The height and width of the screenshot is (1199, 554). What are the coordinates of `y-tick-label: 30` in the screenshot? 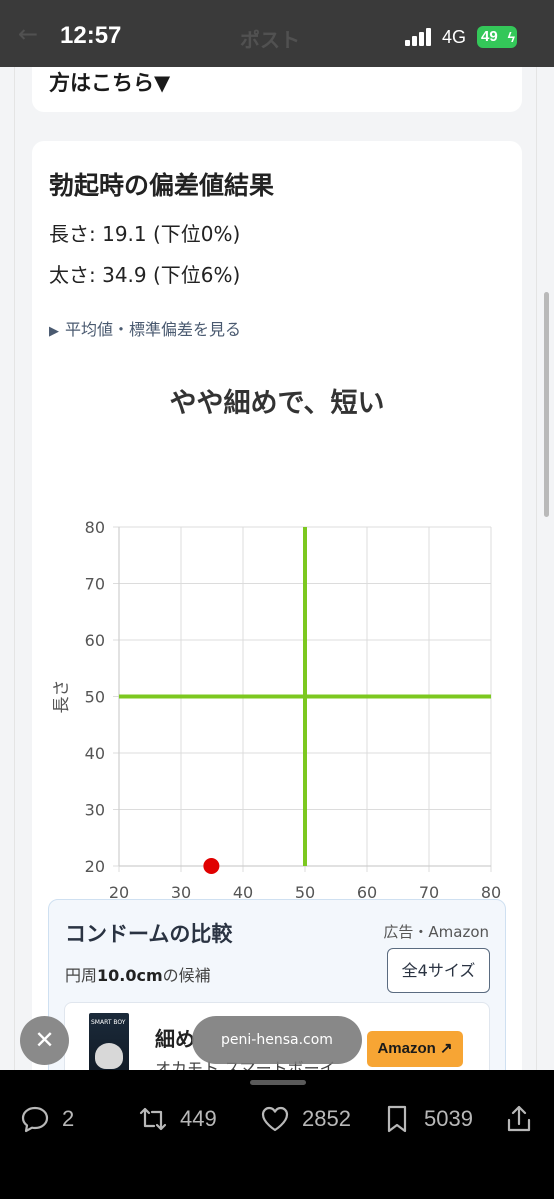 It's located at (95, 810).